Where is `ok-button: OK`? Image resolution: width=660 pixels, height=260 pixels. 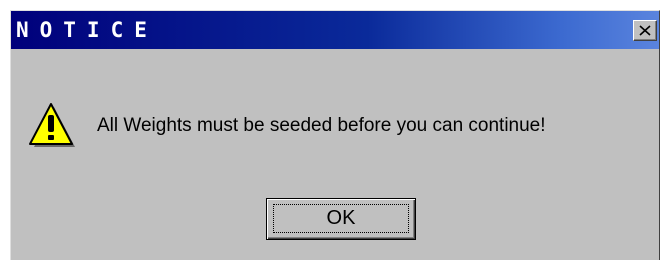 ok-button: OK is located at coordinates (341, 219).